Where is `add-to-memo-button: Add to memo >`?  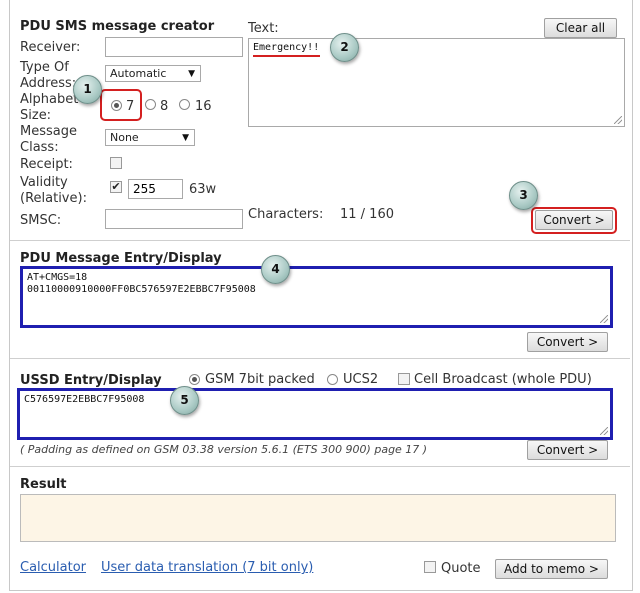 add-to-memo-button: Add to memo > is located at coordinates (551, 569).